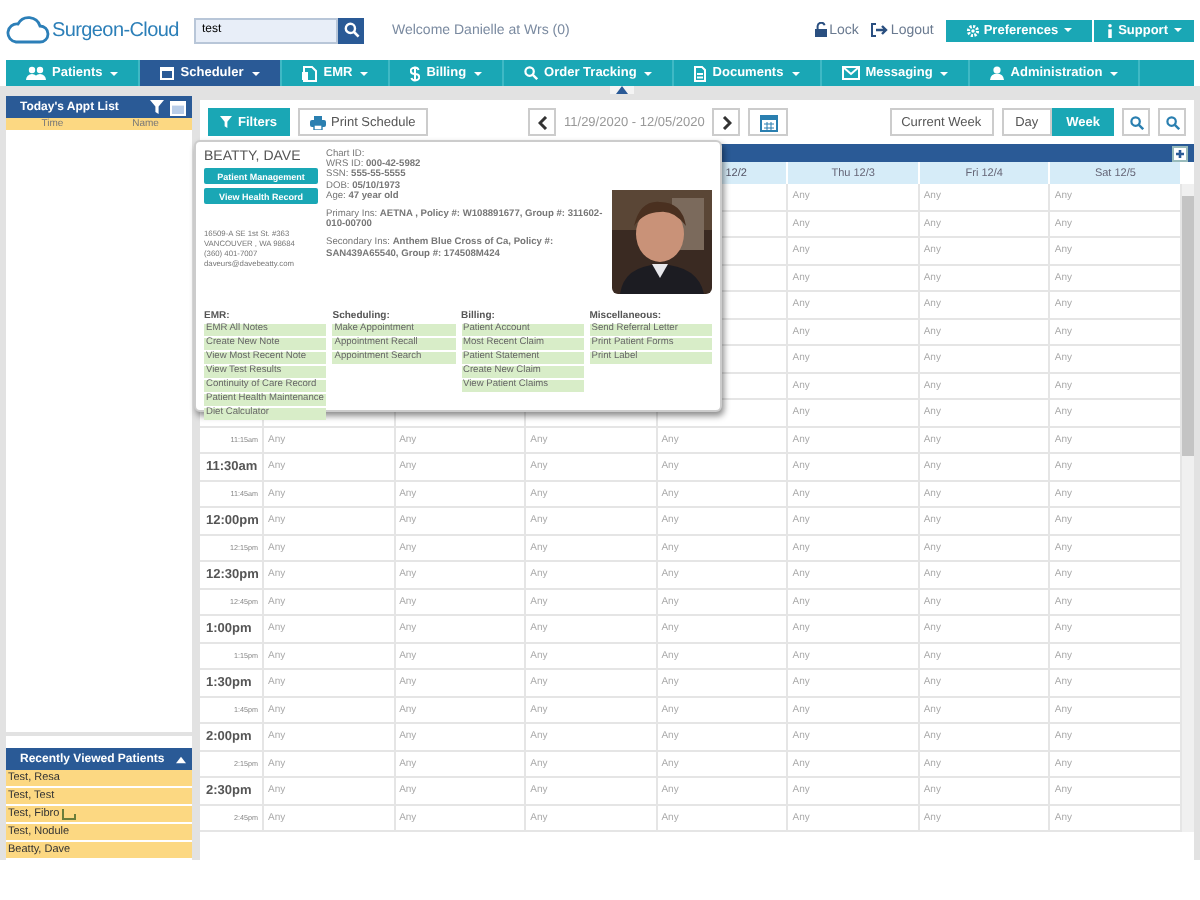  I want to click on zoom-in-button, so click(1136, 122).